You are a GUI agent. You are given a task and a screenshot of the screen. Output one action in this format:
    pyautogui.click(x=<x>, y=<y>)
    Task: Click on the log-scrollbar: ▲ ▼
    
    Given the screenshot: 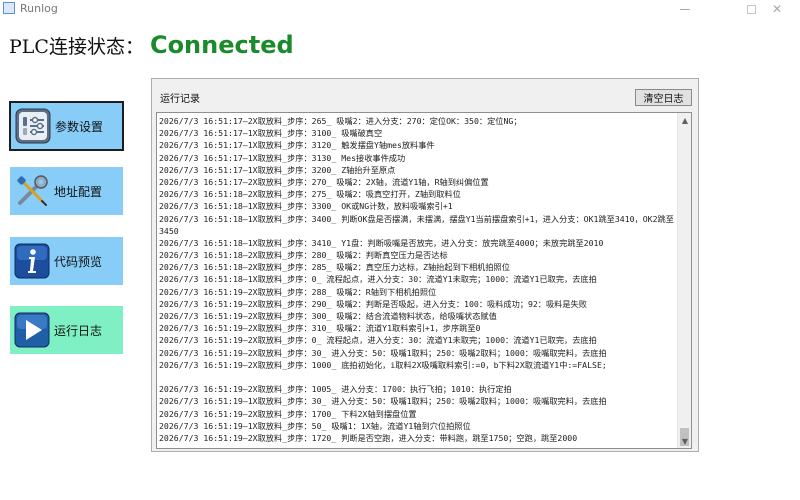 What is the action you would take?
    pyautogui.click(x=684, y=280)
    